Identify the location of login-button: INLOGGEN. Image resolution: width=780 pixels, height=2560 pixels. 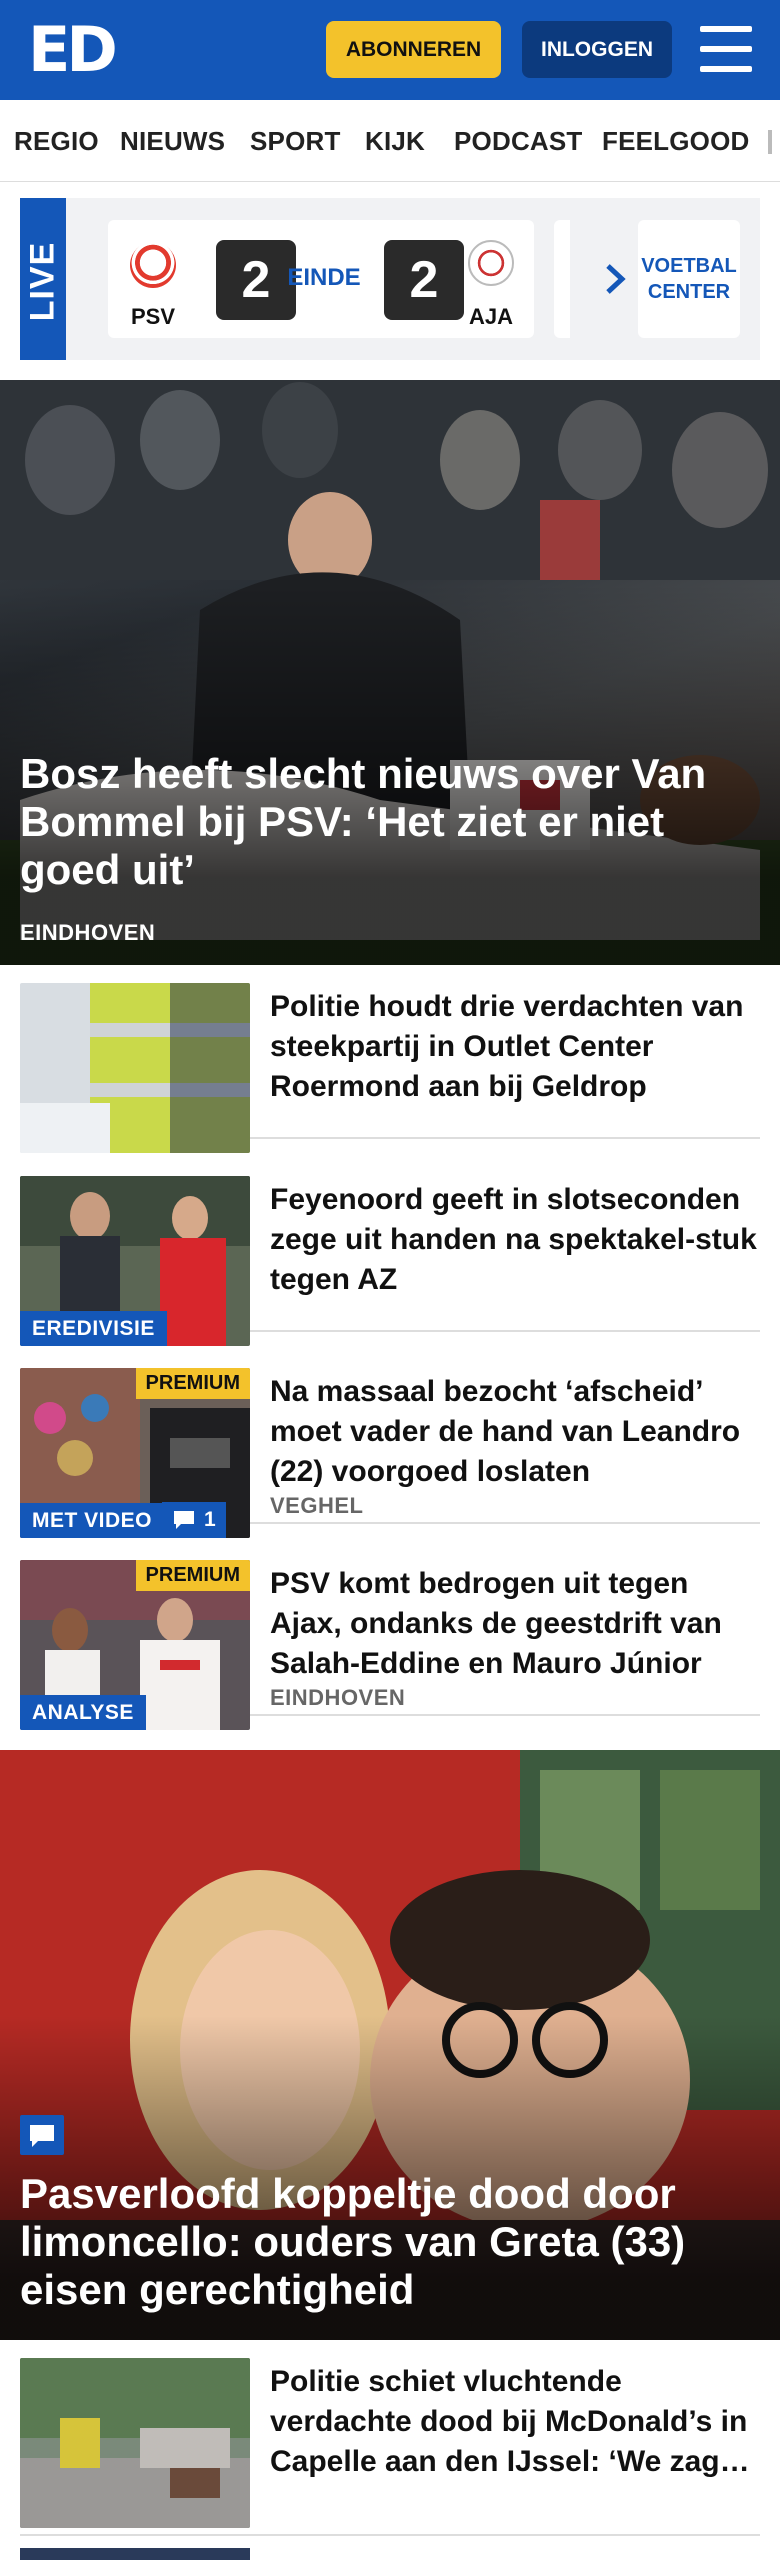
(597, 49).